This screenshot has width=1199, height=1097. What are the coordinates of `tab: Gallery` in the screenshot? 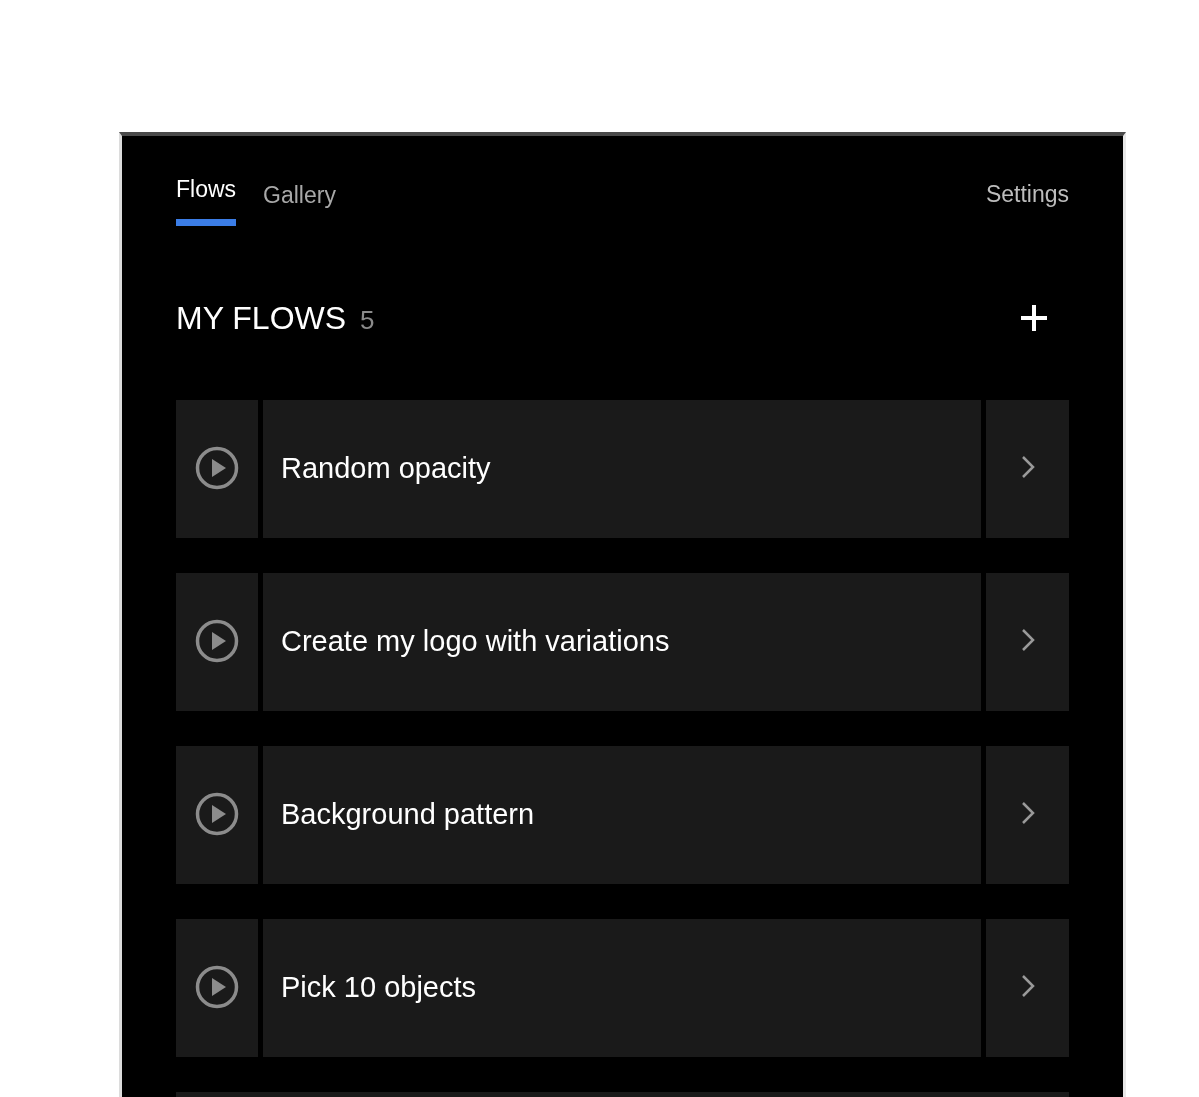 It's located at (299, 201).